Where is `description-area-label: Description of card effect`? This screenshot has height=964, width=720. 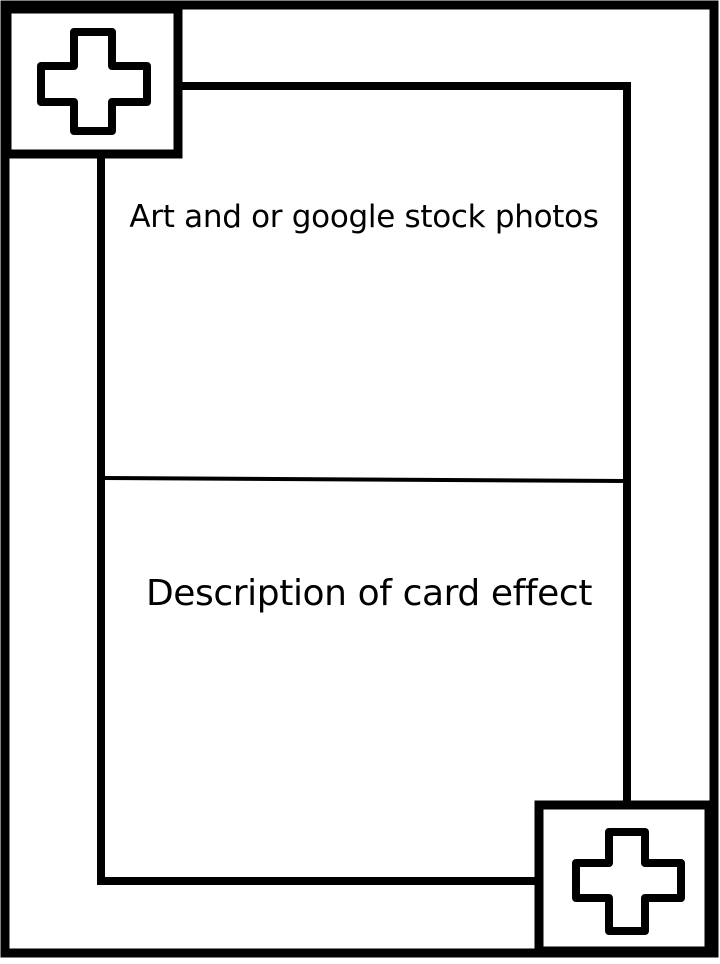 description-area-label: Description of card effect is located at coordinates (369, 593).